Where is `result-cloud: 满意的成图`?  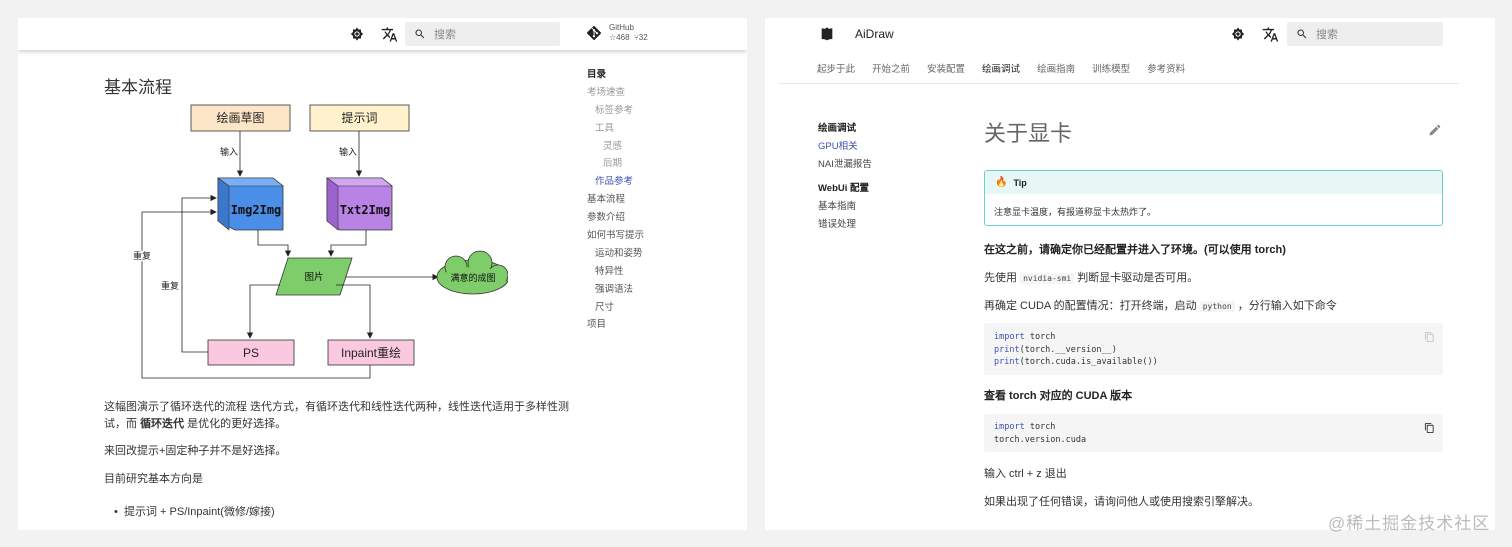
result-cloud: 满意的成图 is located at coordinates (472, 272).